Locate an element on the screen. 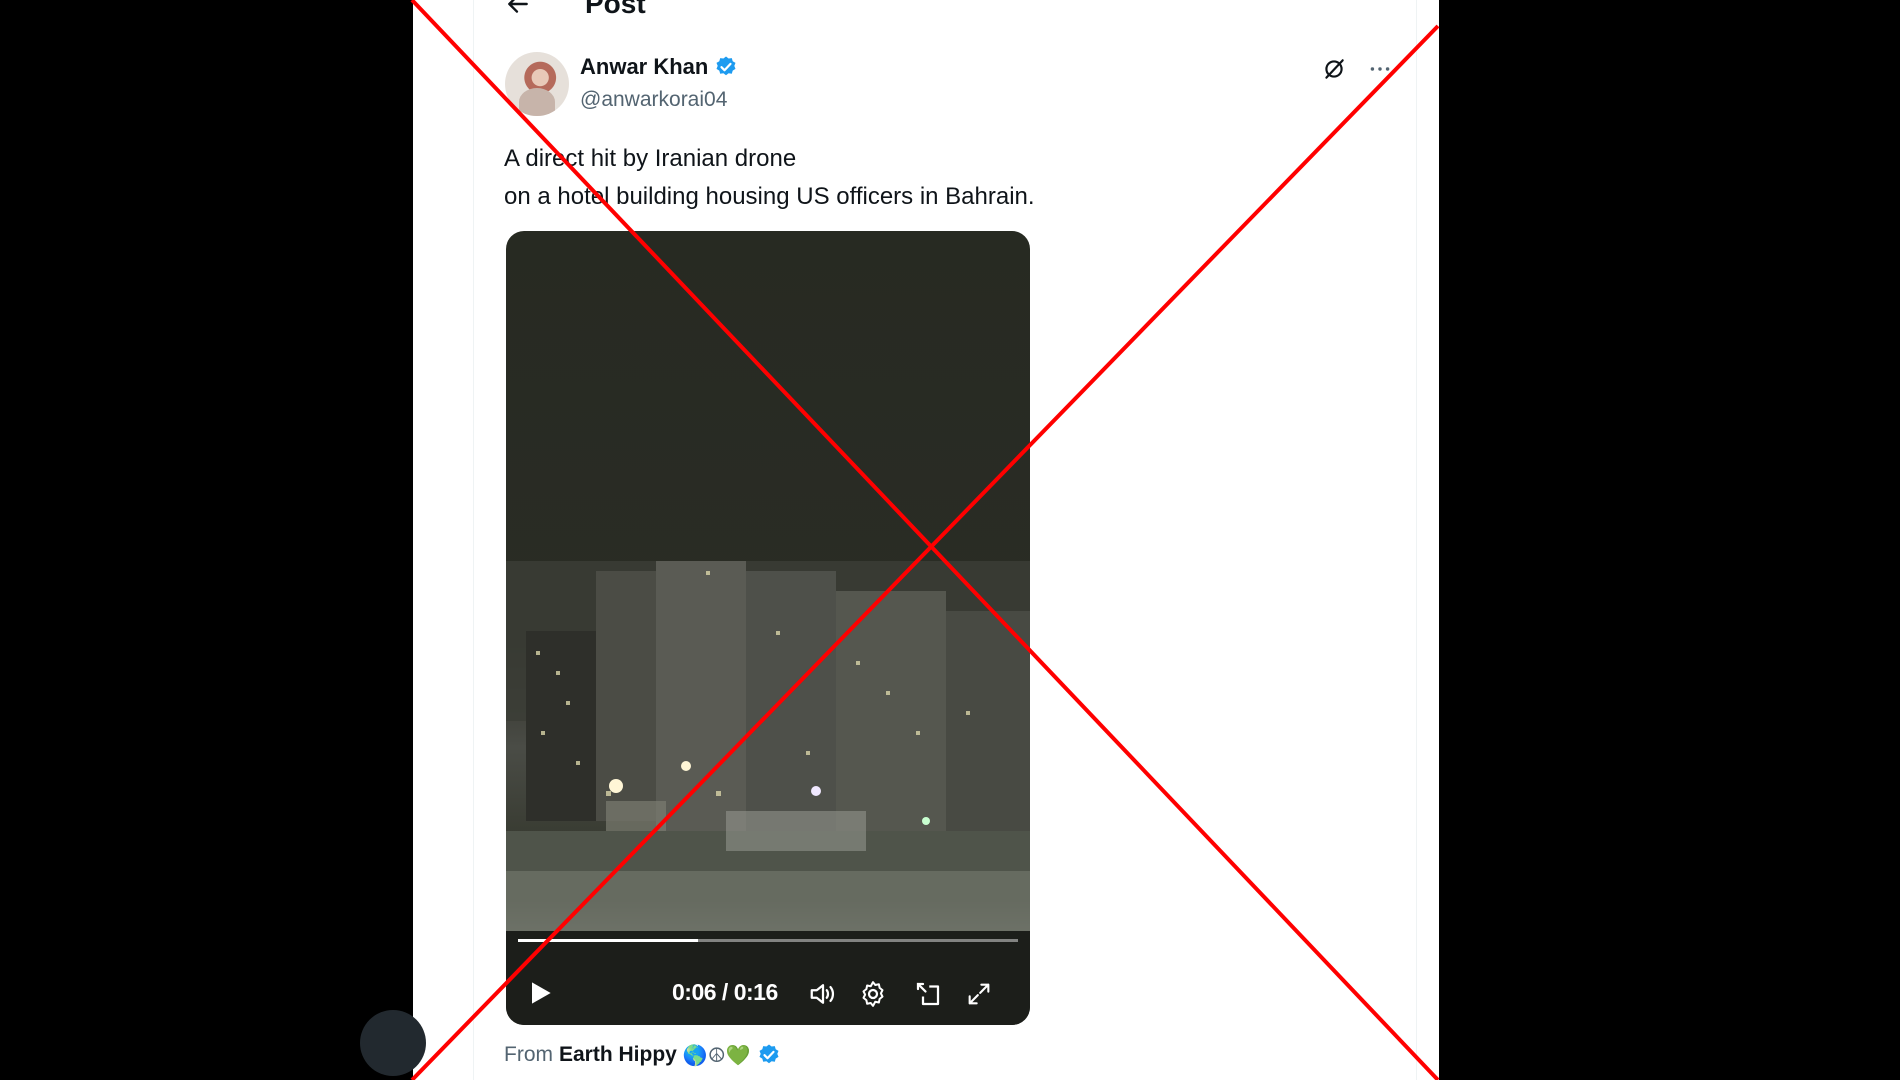  settings-gear-icon is located at coordinates (873, 994).